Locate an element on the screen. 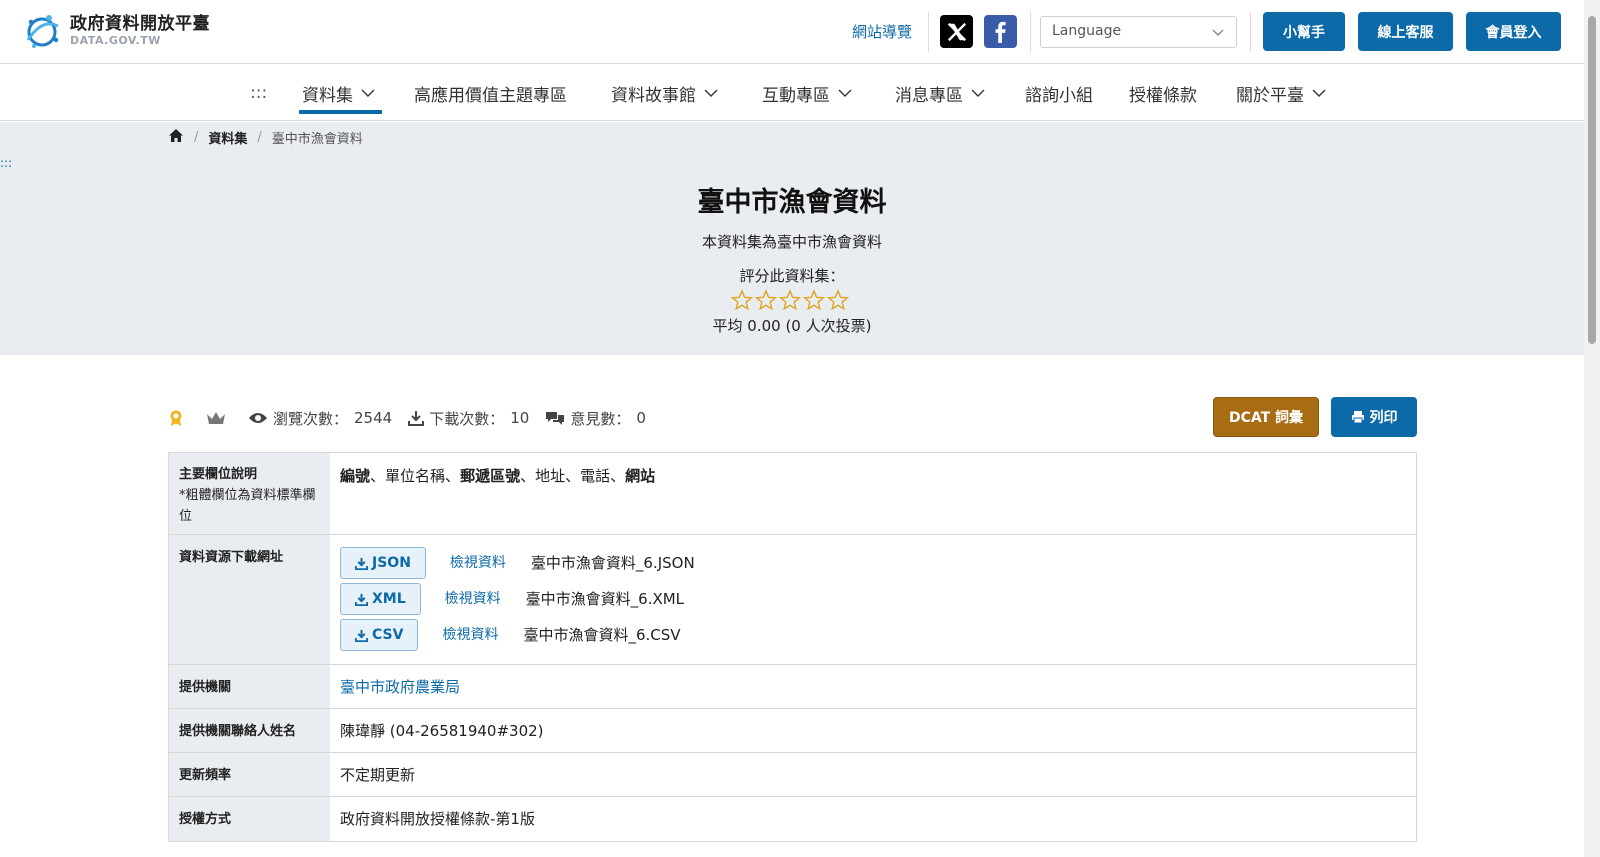 The width and height of the screenshot is (1600, 857). nav-item-about: 關於平臺 is located at coordinates (1281, 93).